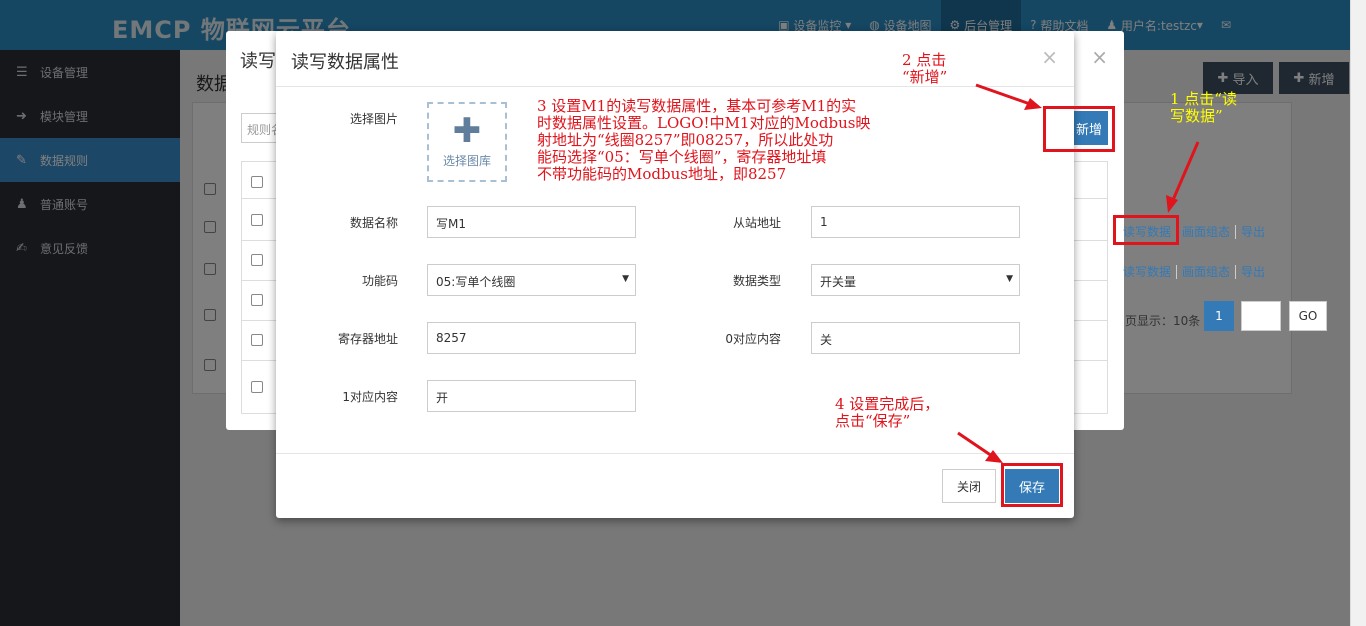 The height and width of the screenshot is (626, 1366). I want to click on page-number-input, so click(1261, 316).